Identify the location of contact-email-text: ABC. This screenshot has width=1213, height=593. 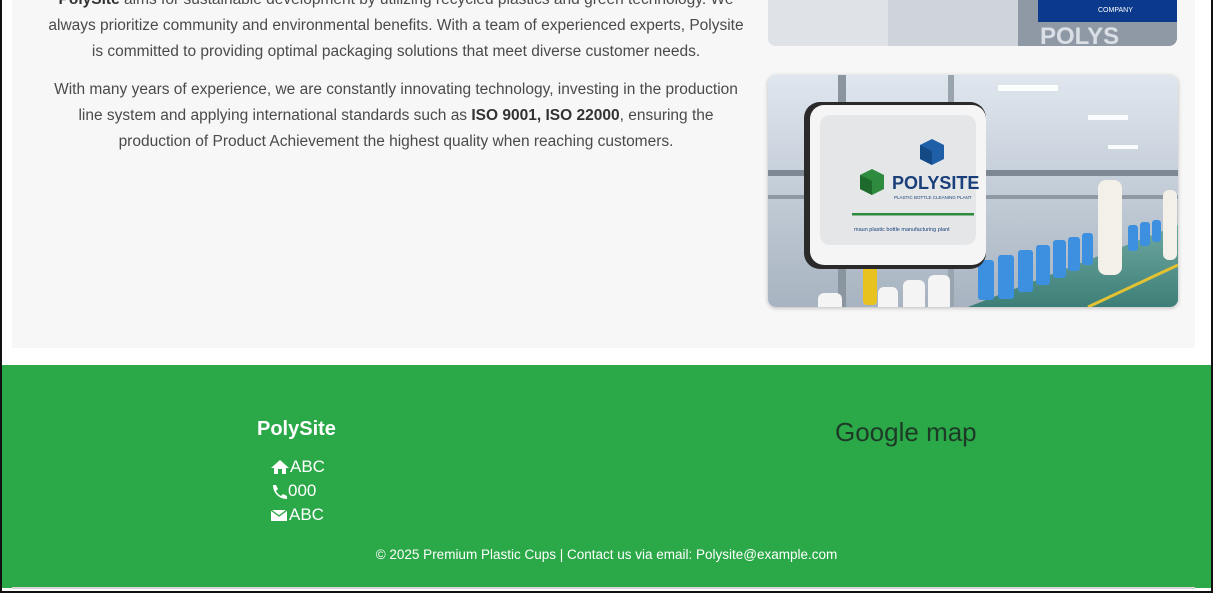
(306, 514).